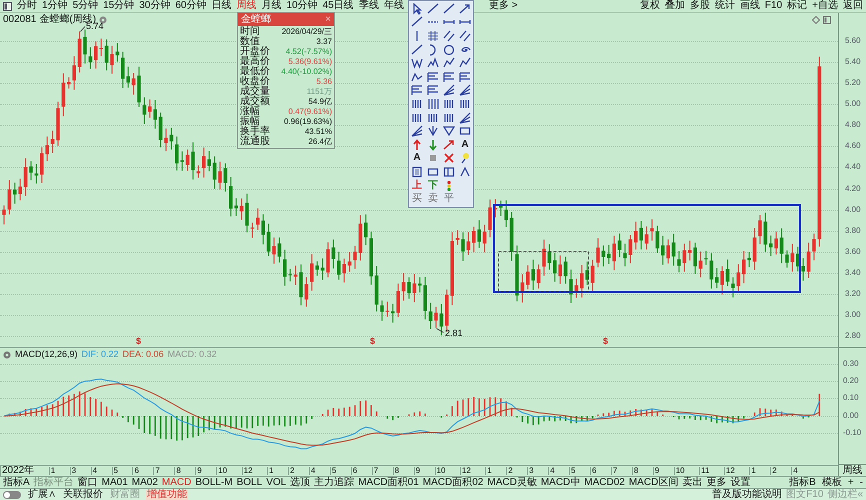  Describe the element at coordinates (449, 131) in the screenshot. I see `triangle-icon` at that location.